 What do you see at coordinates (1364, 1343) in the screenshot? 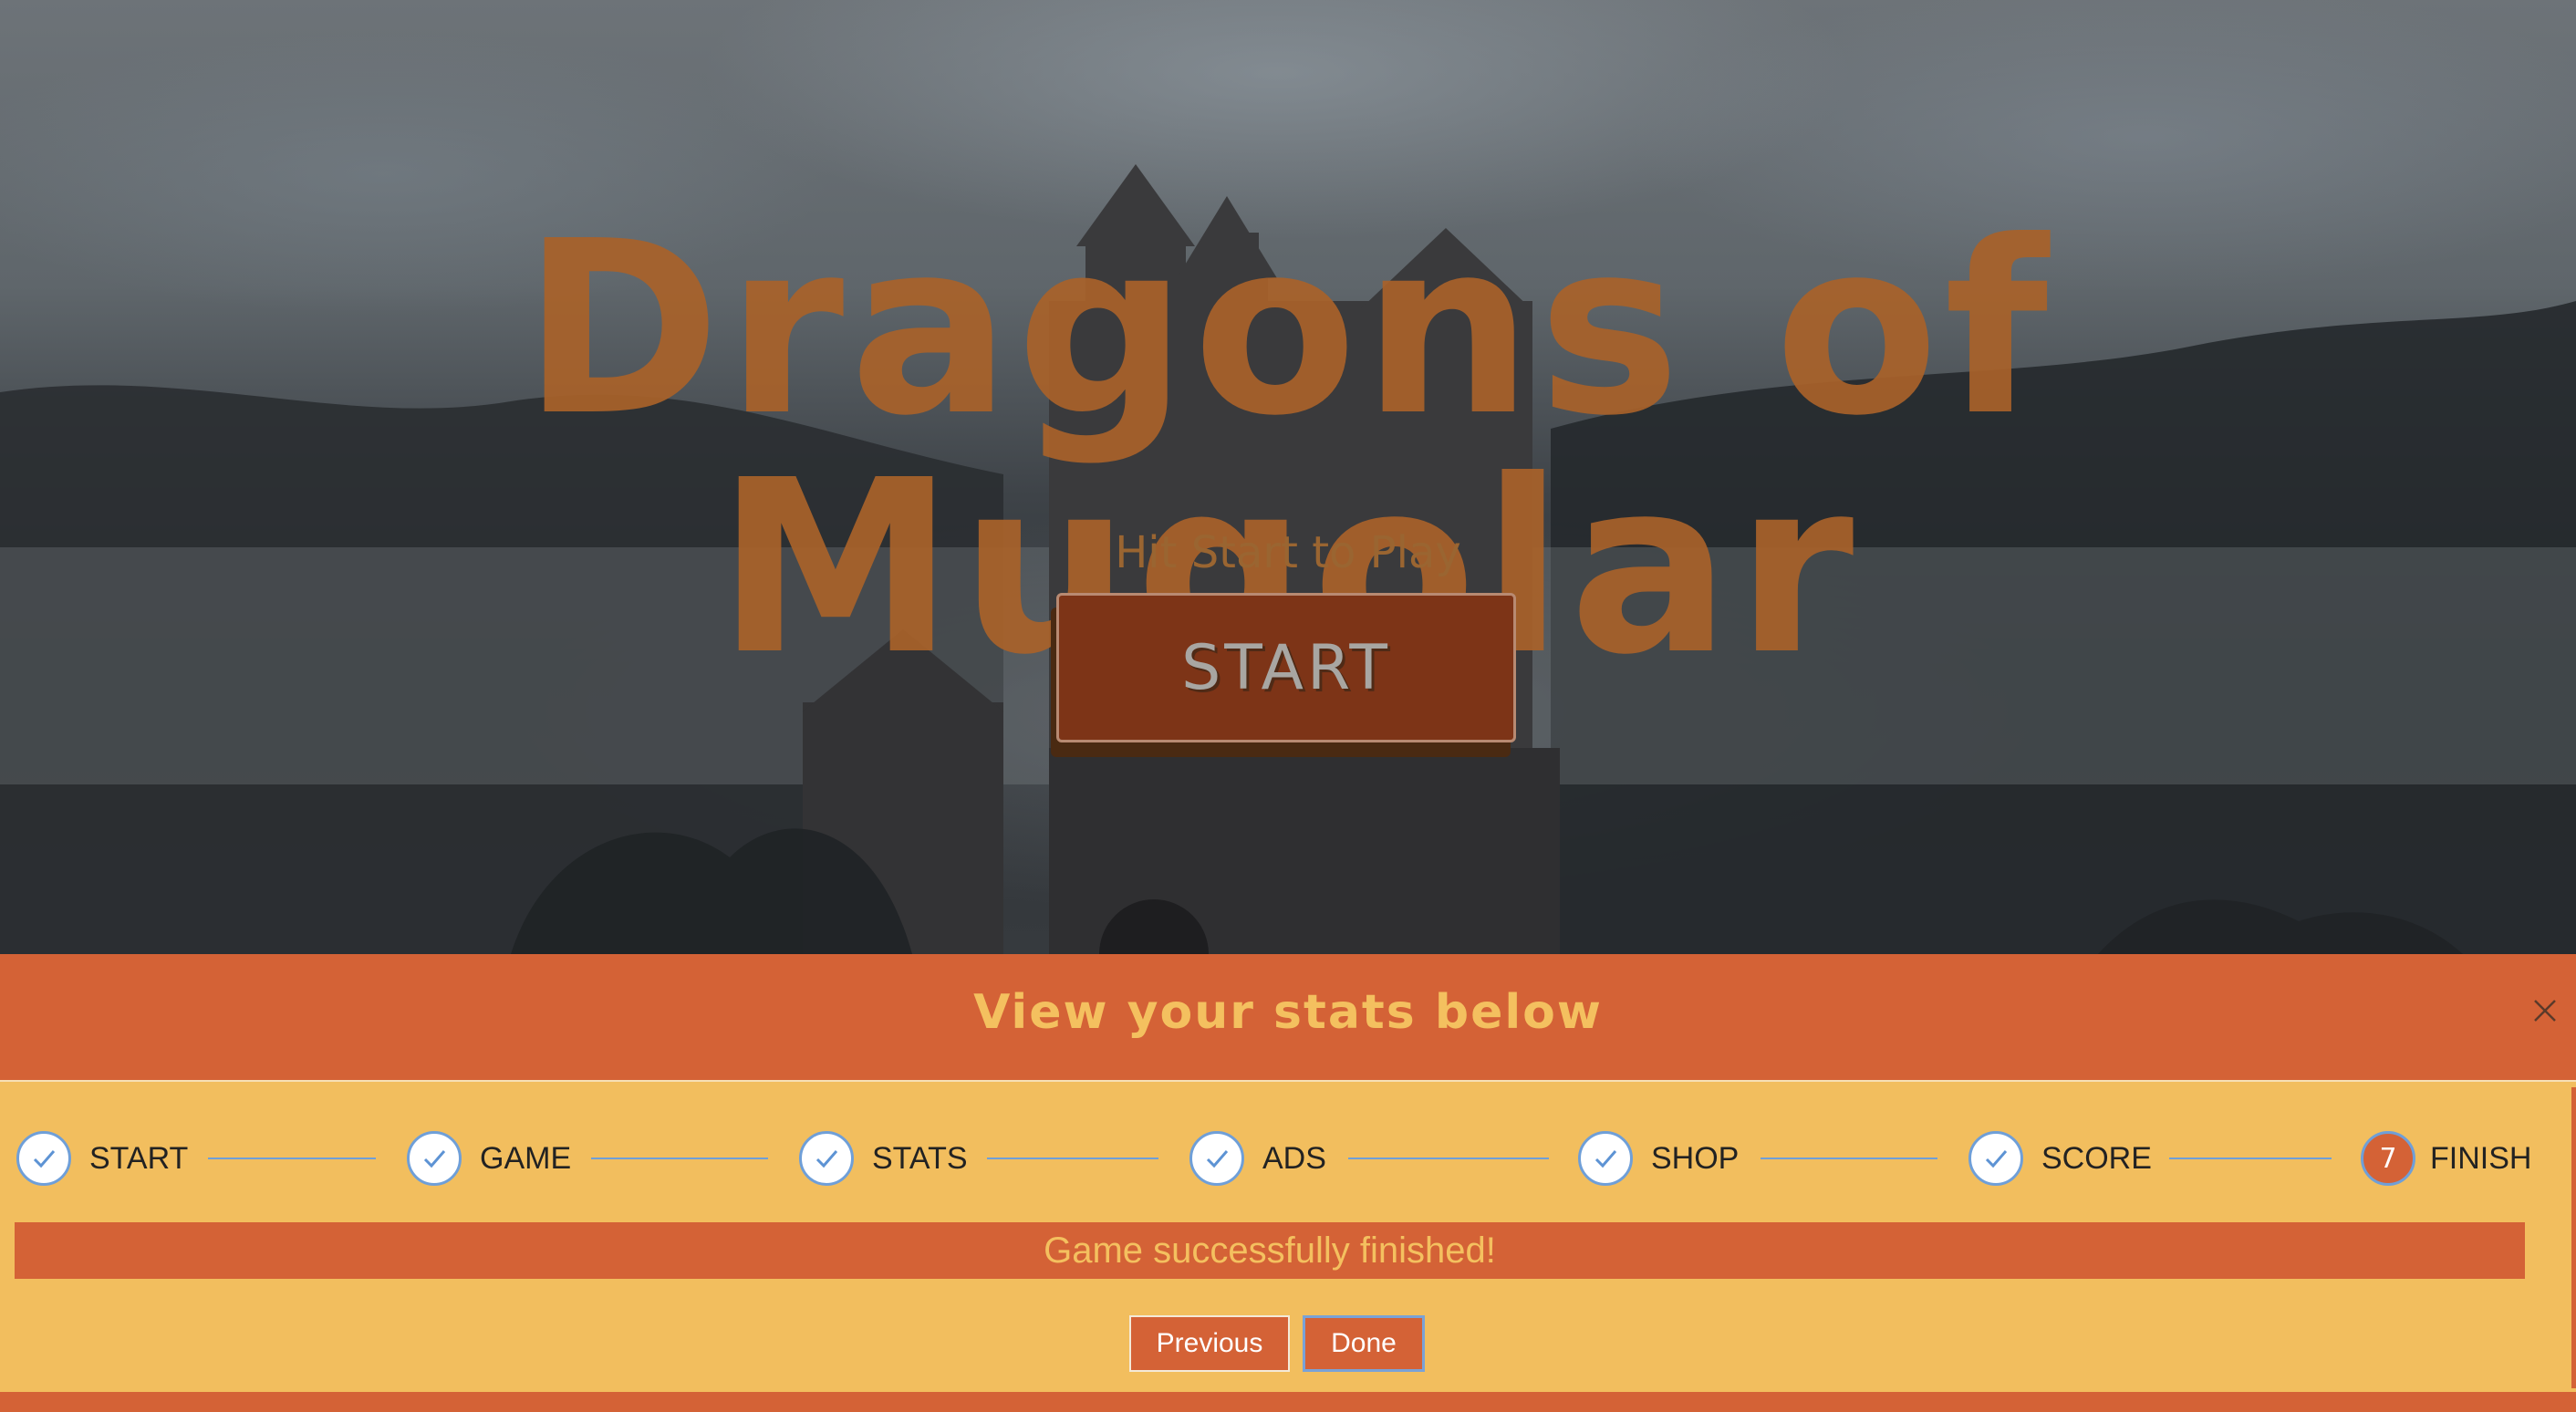
I see `done-button: Done` at bounding box center [1364, 1343].